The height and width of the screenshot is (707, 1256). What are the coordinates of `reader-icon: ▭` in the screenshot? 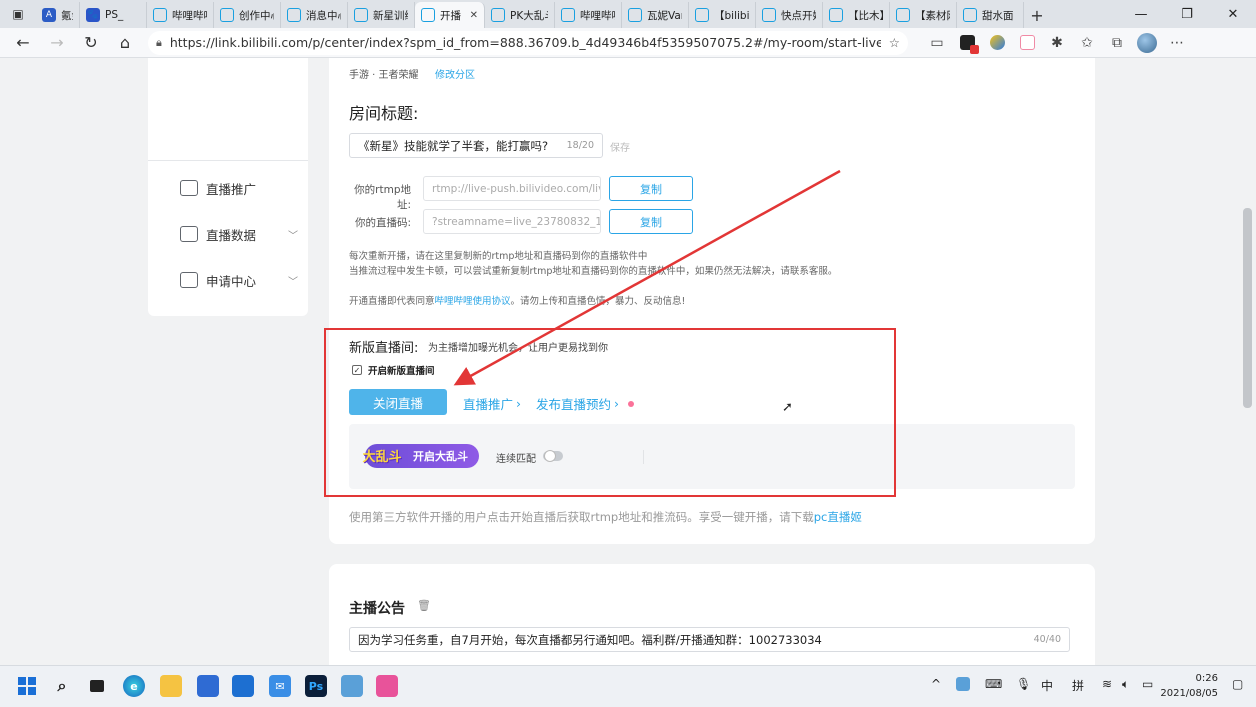 It's located at (937, 43).